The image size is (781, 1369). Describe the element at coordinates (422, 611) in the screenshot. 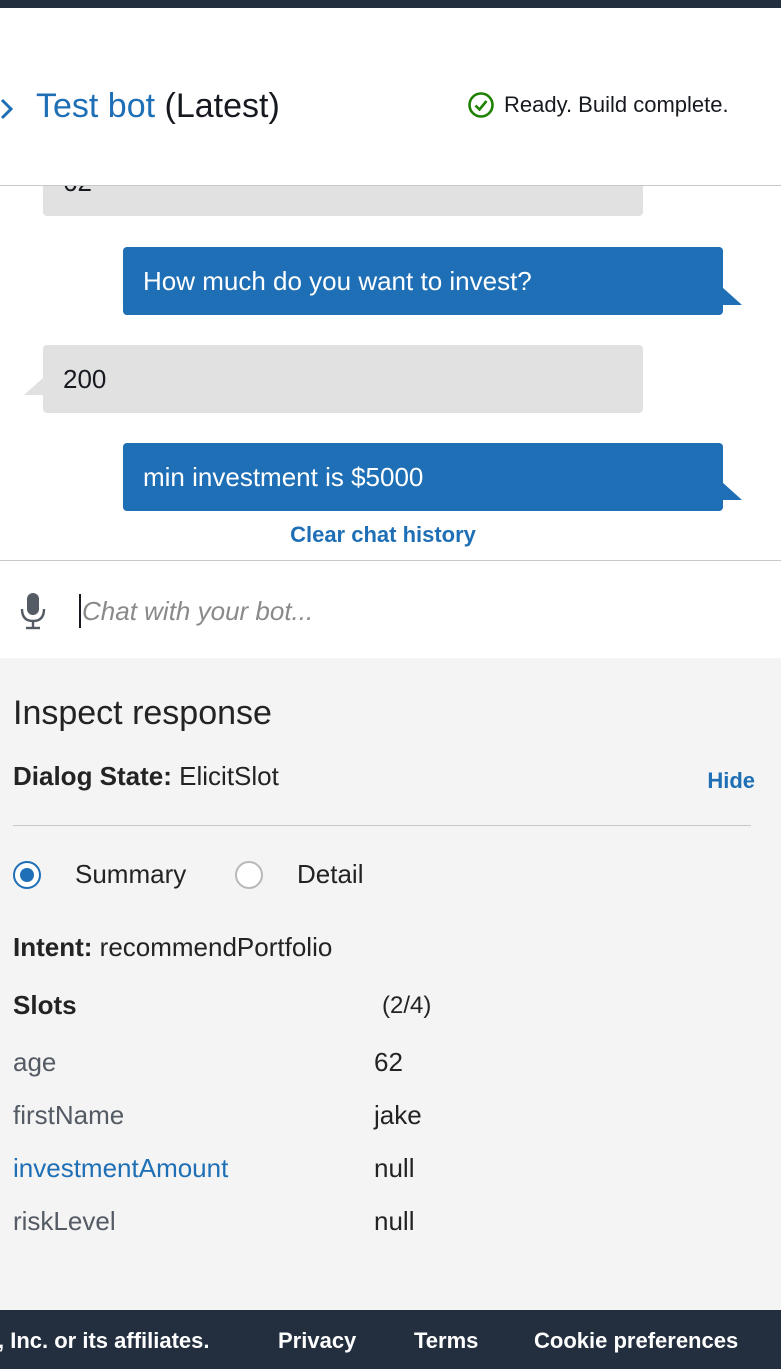

I see `chat-input` at that location.